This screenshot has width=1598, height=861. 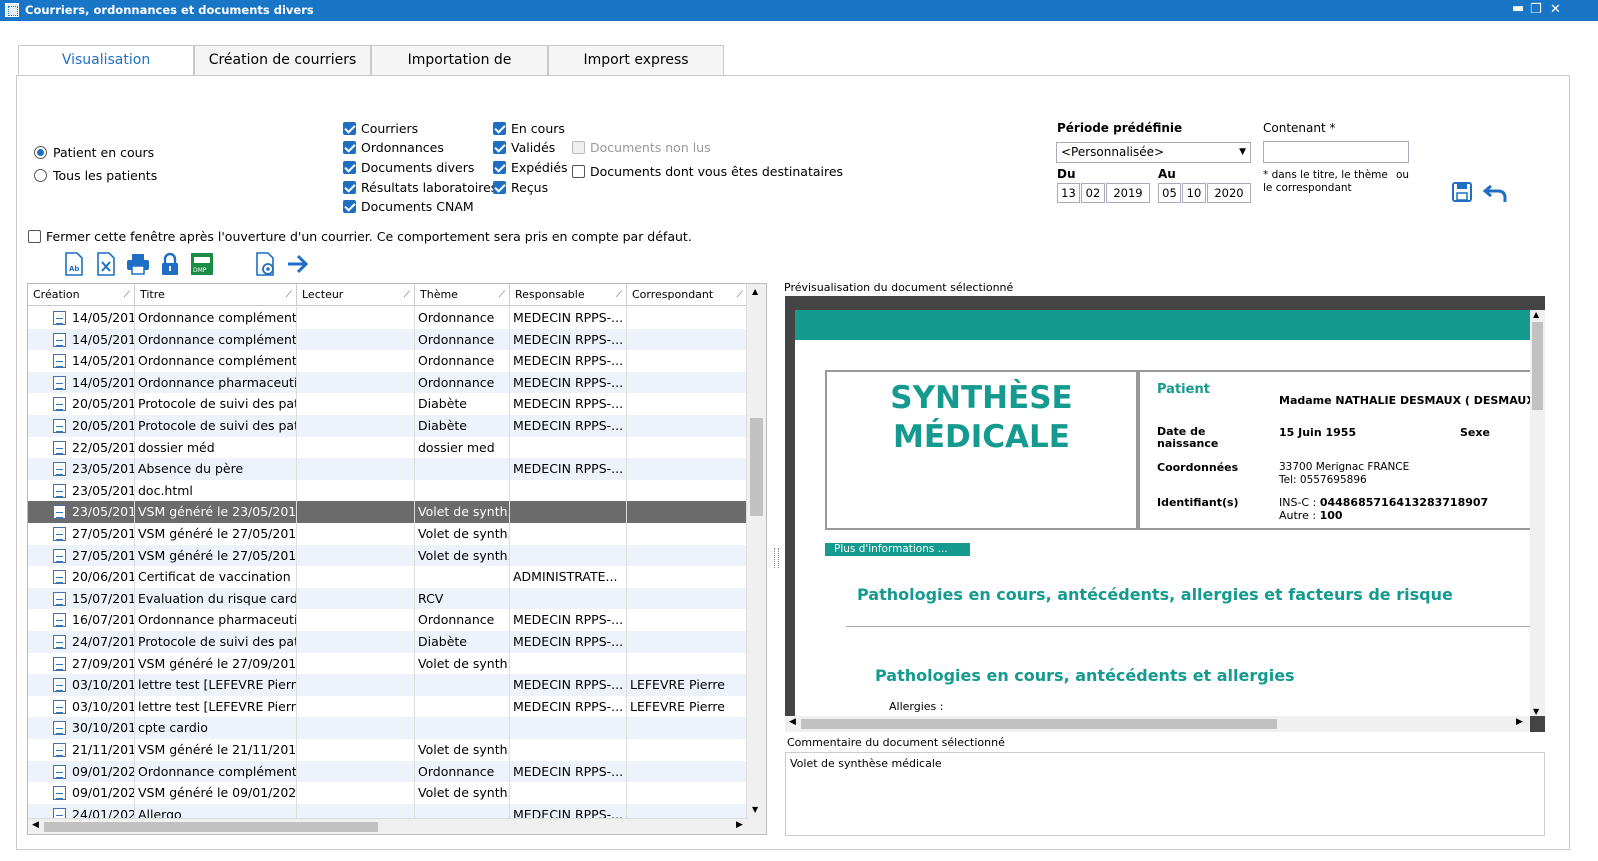 What do you see at coordinates (707, 171) in the screenshot?
I see `checkbox-destinataires: Documents dont vous êtes destinataires` at bounding box center [707, 171].